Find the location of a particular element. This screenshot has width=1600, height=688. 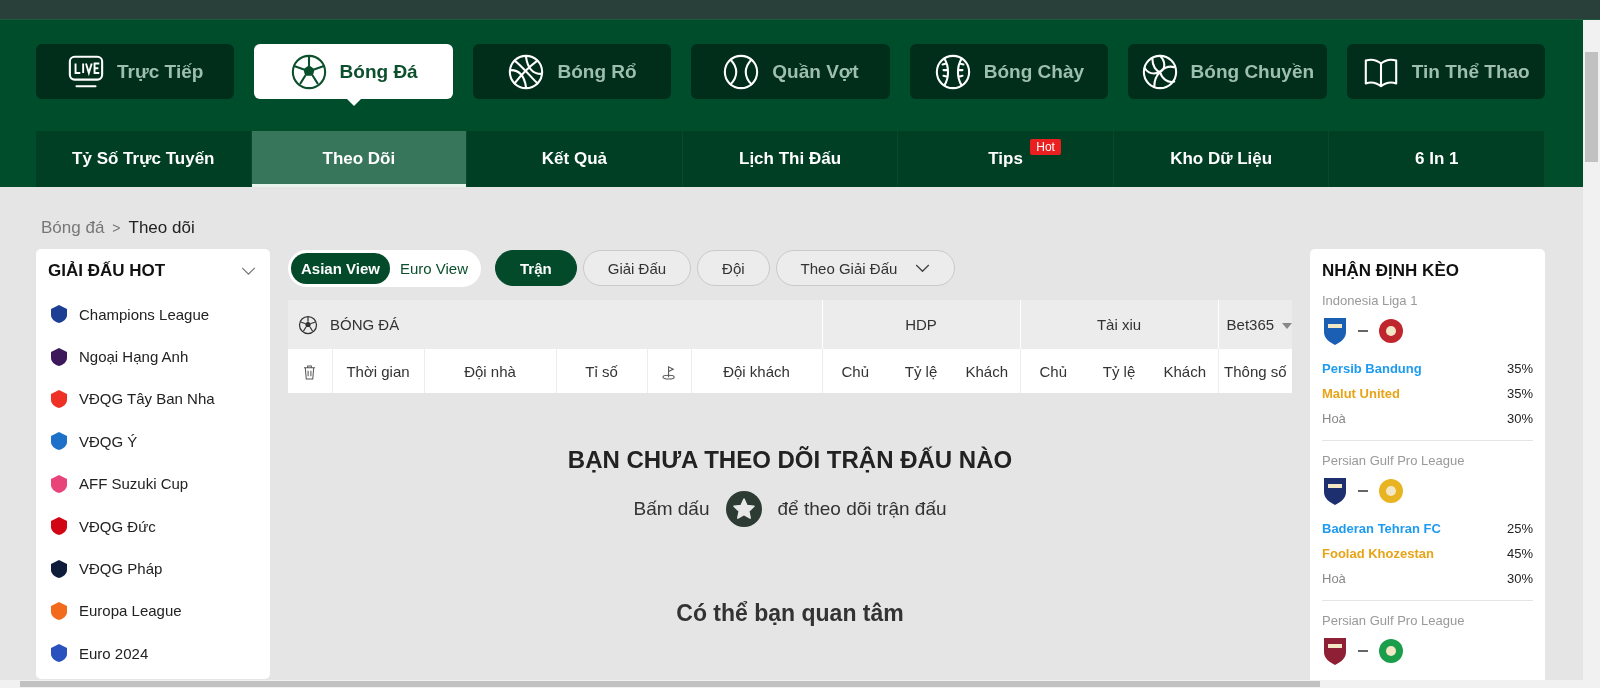

league-item: VĐQG Pháp is located at coordinates (153, 568).